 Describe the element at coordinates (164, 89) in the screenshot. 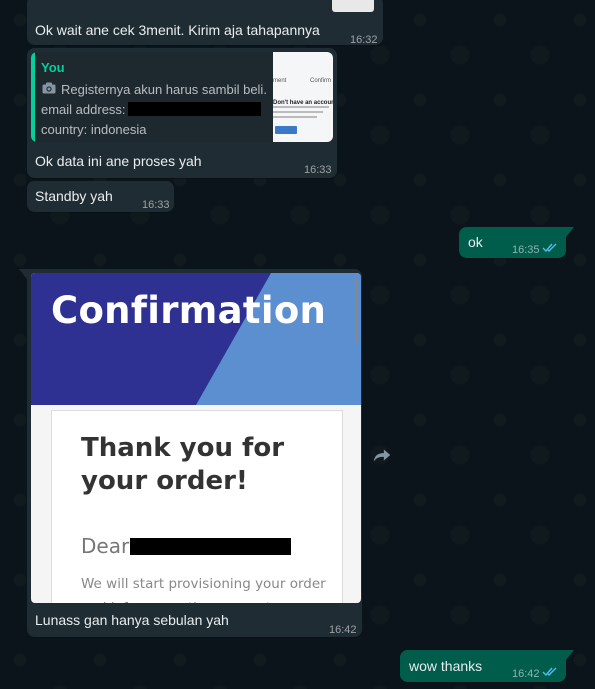

I see `quote-line-1: Registernya akun harus sambil beli.` at that location.